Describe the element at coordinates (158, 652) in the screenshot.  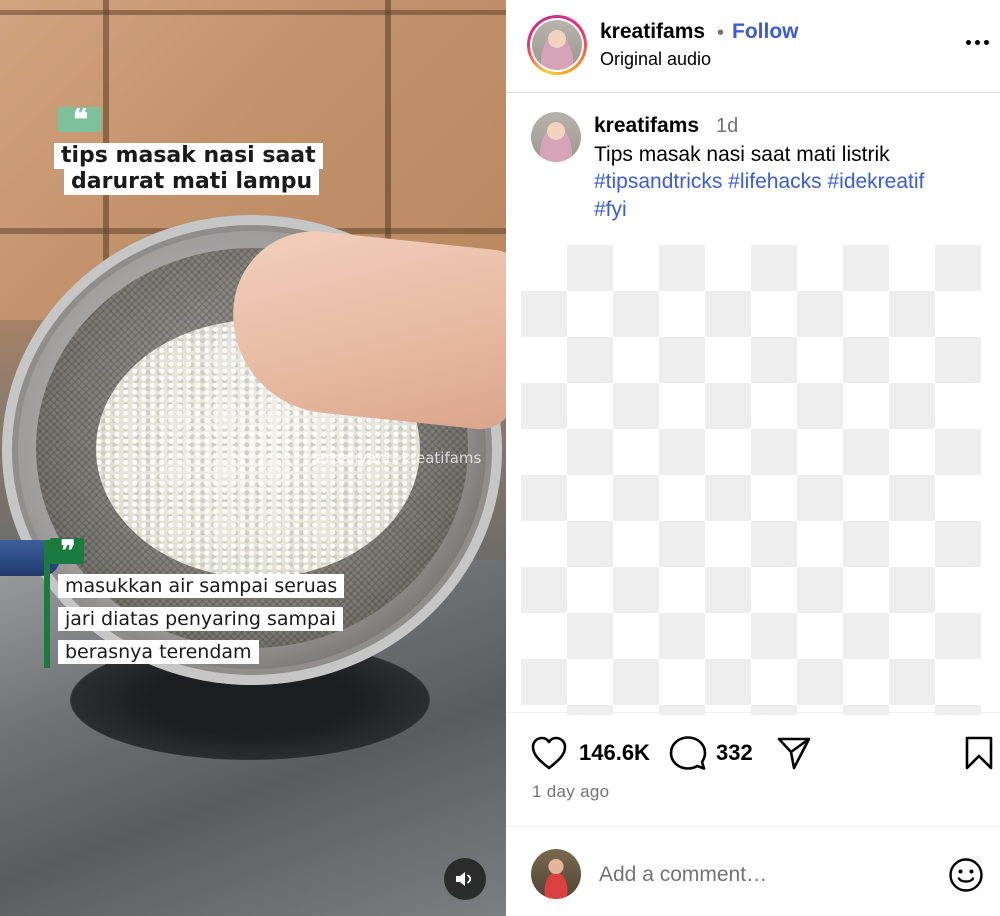
I see `video-caption-line-3: berasnya terendam` at that location.